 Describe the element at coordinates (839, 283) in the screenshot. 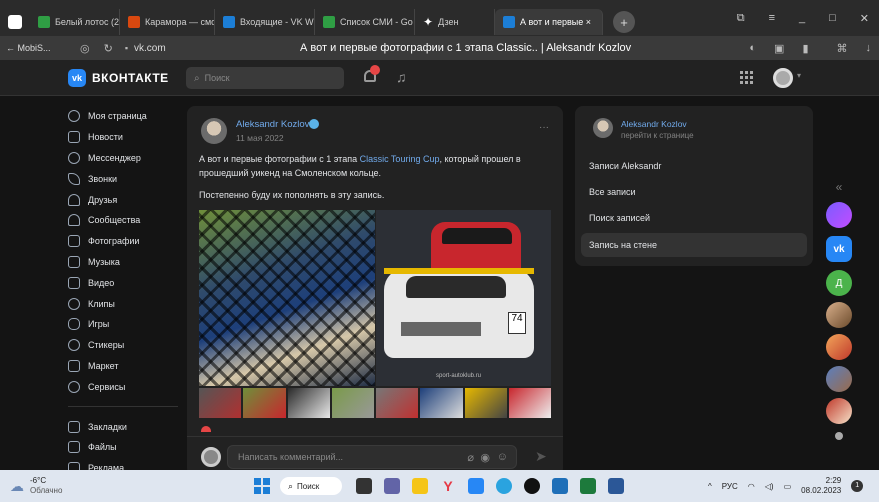

I see `messenger-avatar-green: Д` at that location.